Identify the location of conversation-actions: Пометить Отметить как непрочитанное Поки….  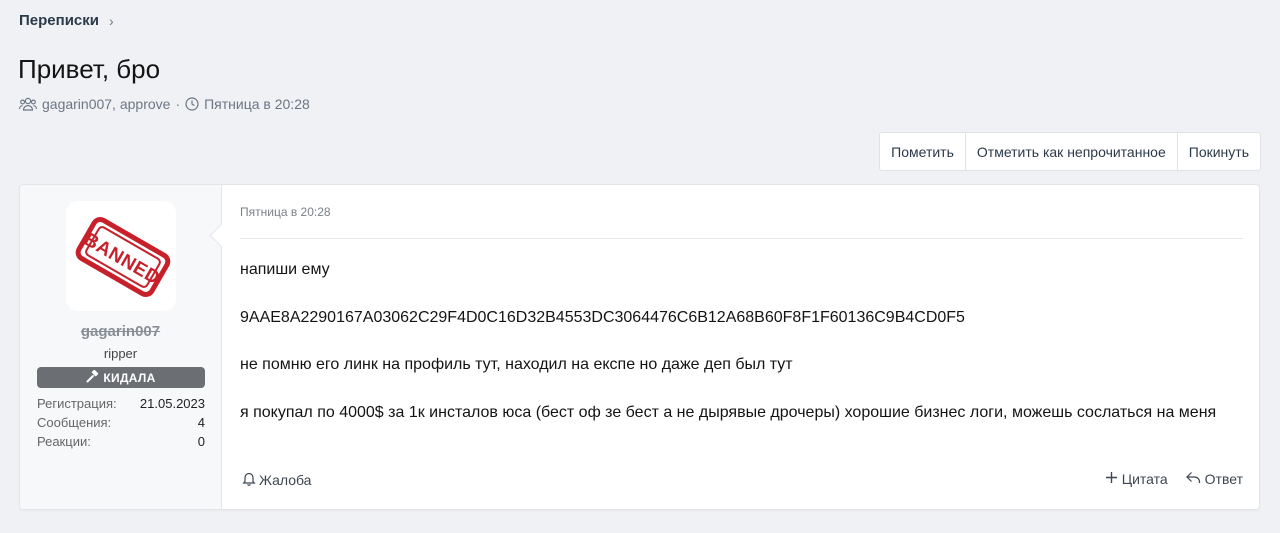
(1070, 151).